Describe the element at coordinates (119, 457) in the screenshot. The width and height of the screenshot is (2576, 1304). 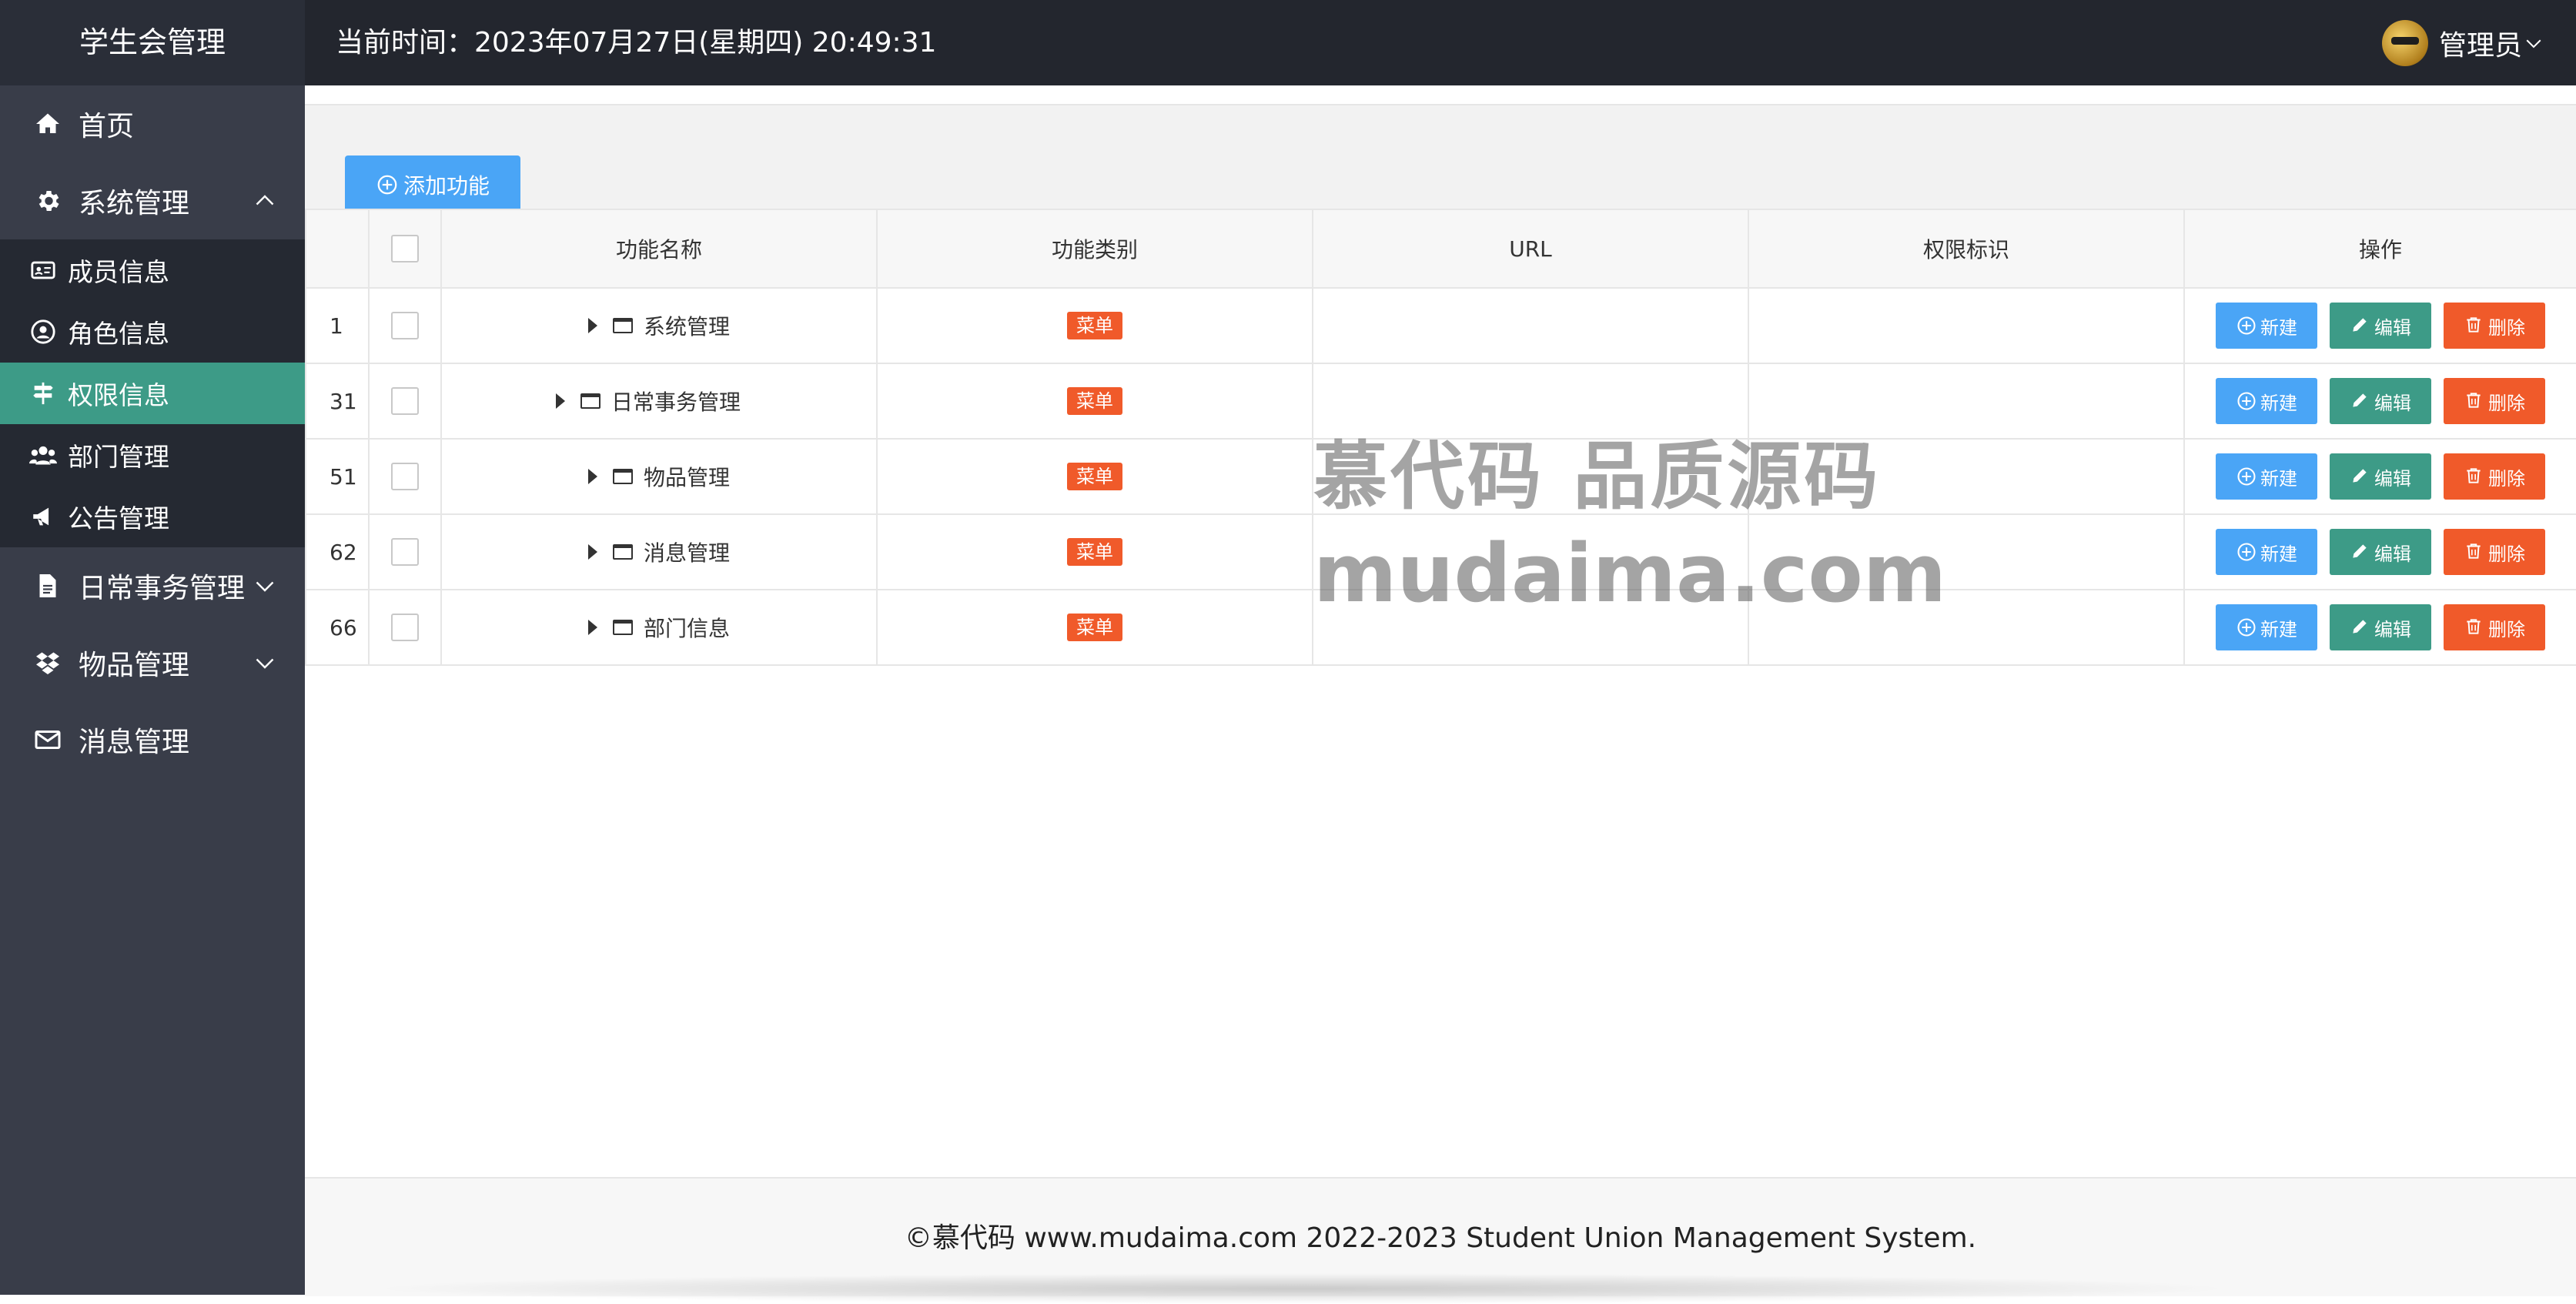
I see `sidebar-item-label: 部门管理` at that location.